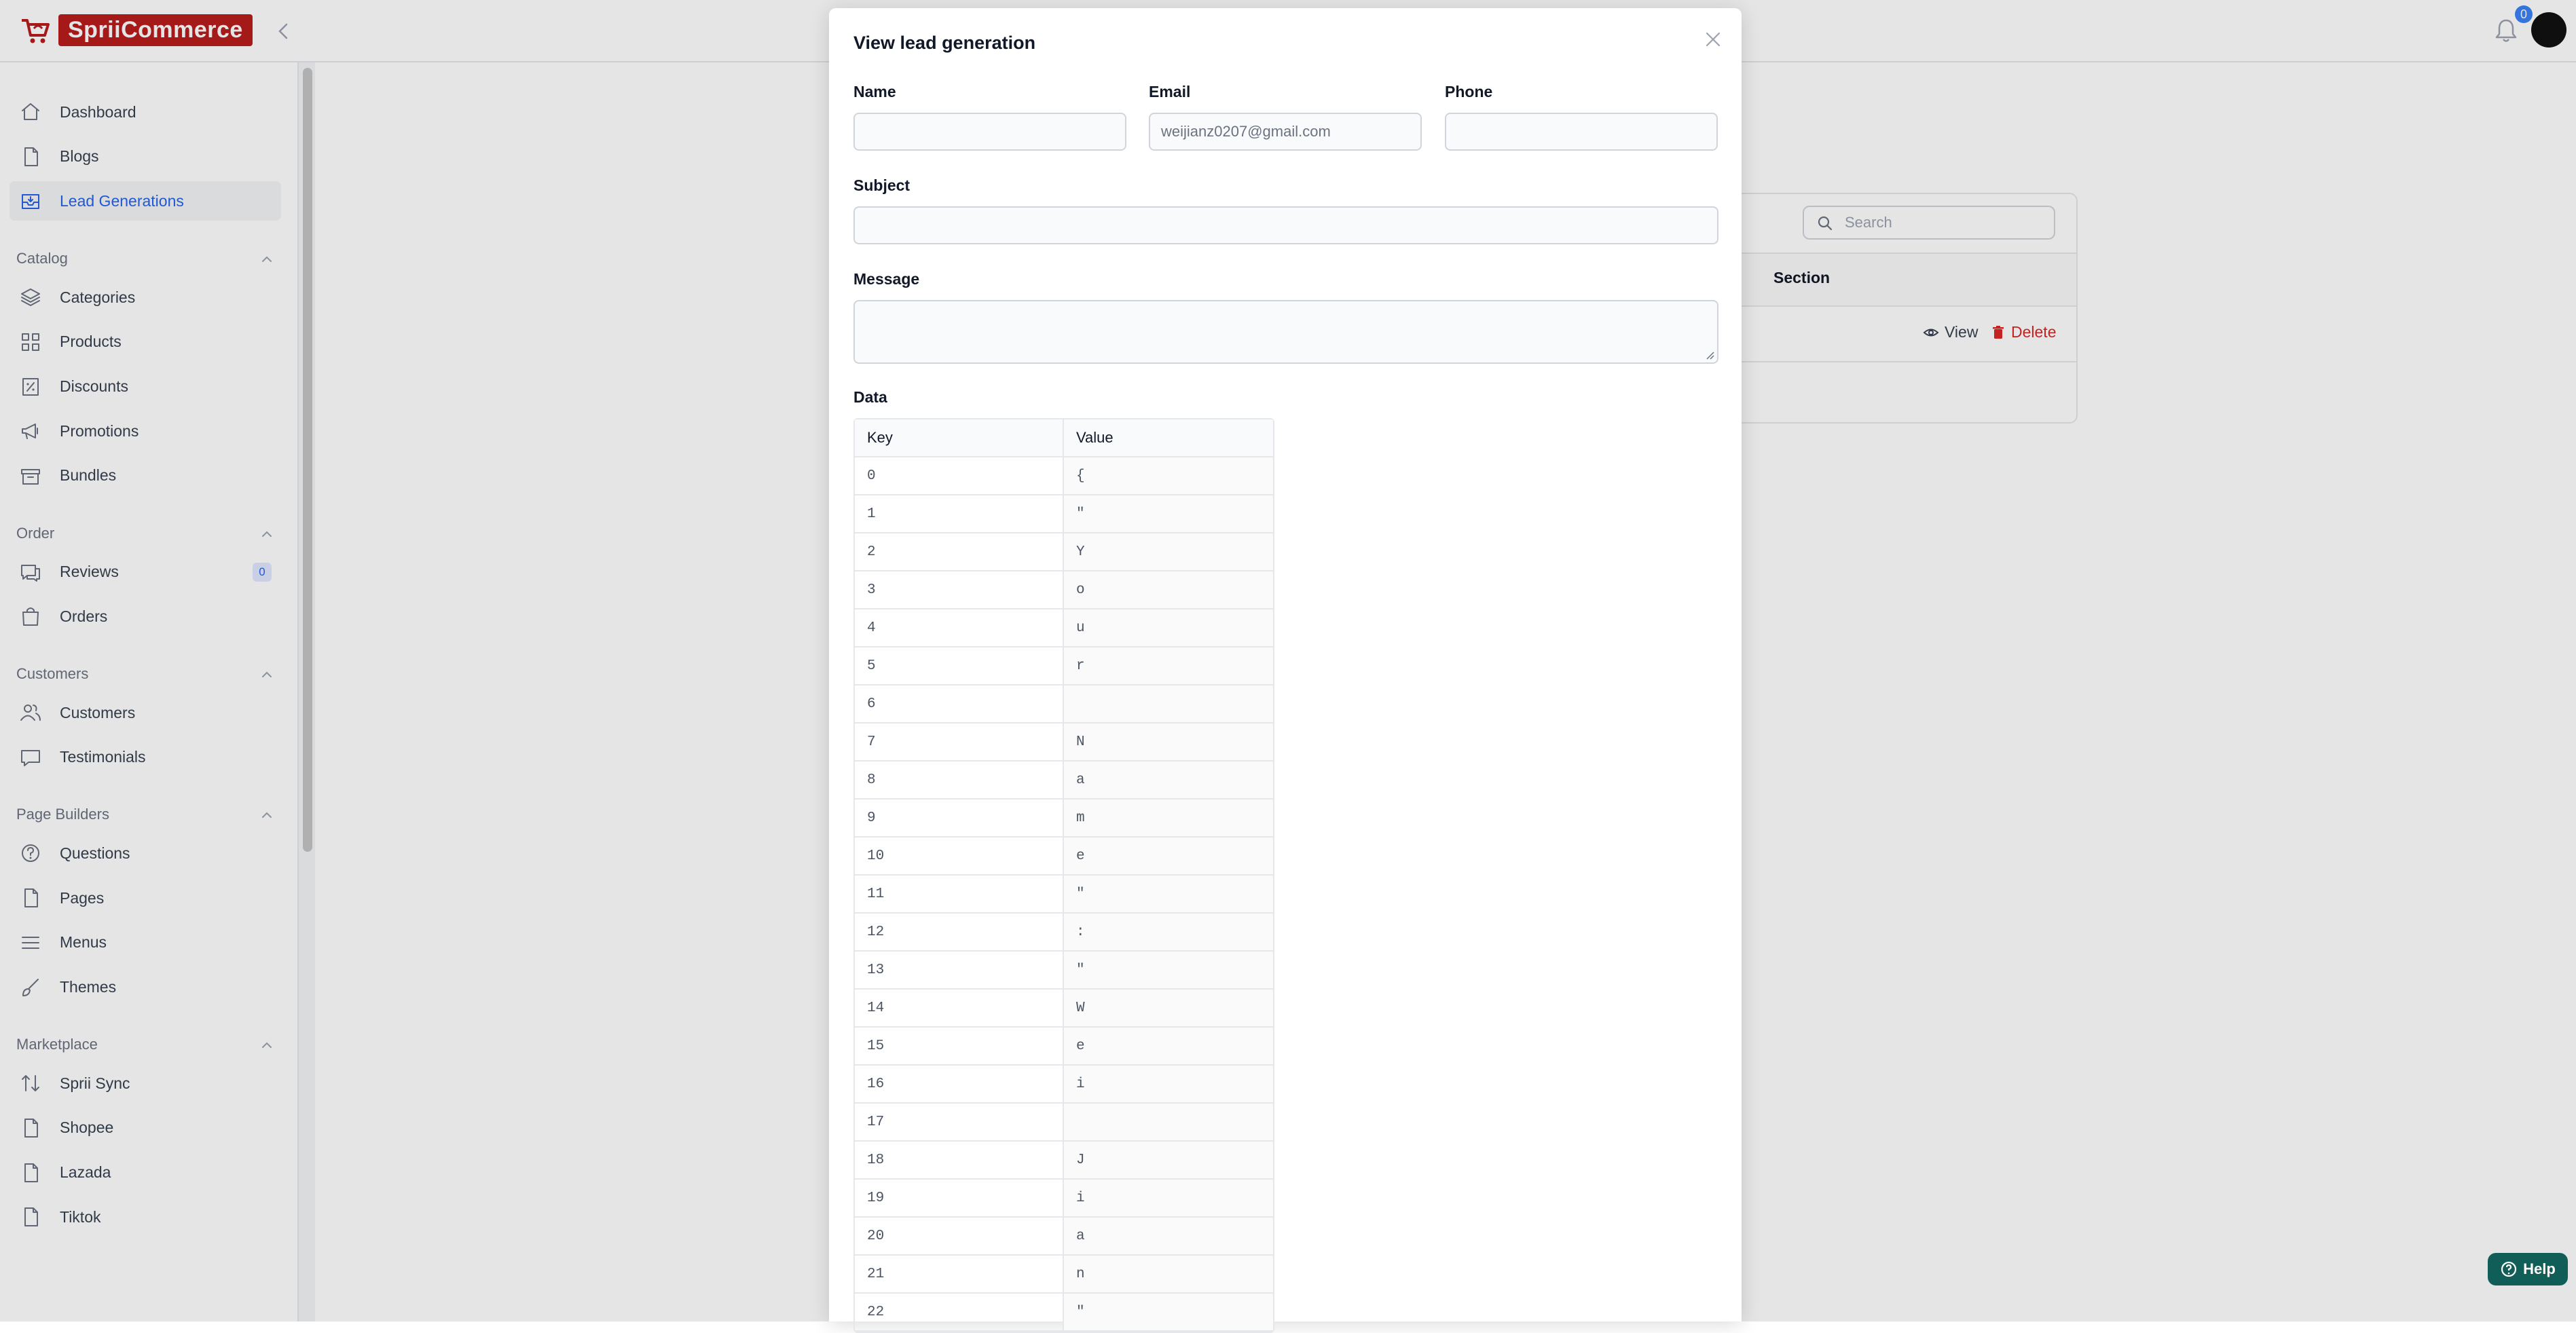  I want to click on table-row: 14 W, so click(1064, 1009).